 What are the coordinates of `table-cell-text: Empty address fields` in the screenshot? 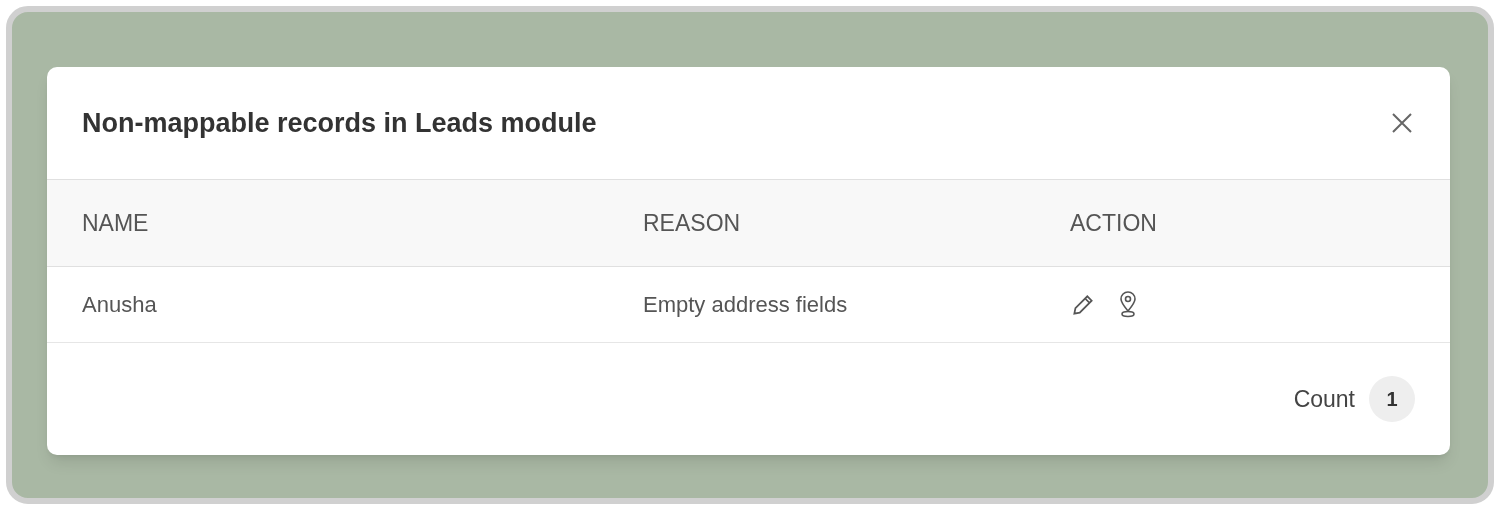 It's located at (746, 305).